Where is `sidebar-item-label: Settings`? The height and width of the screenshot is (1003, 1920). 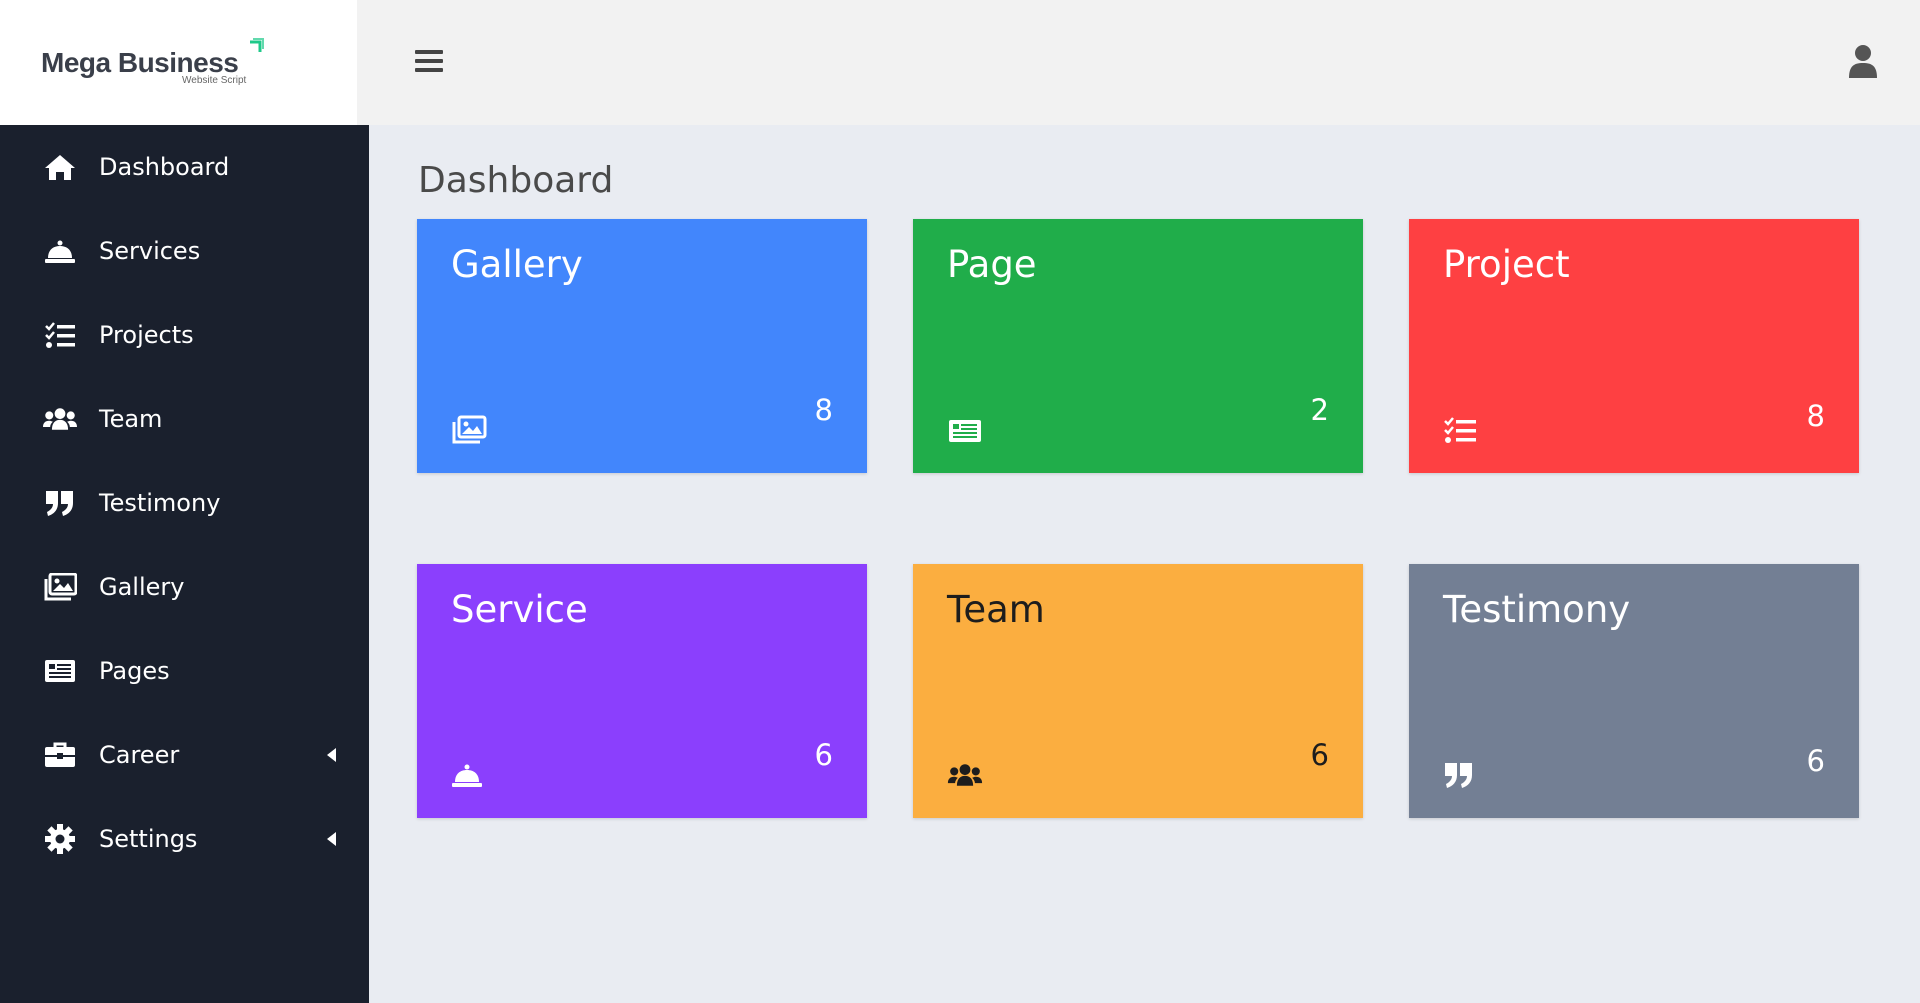
sidebar-item-label: Settings is located at coordinates (148, 839).